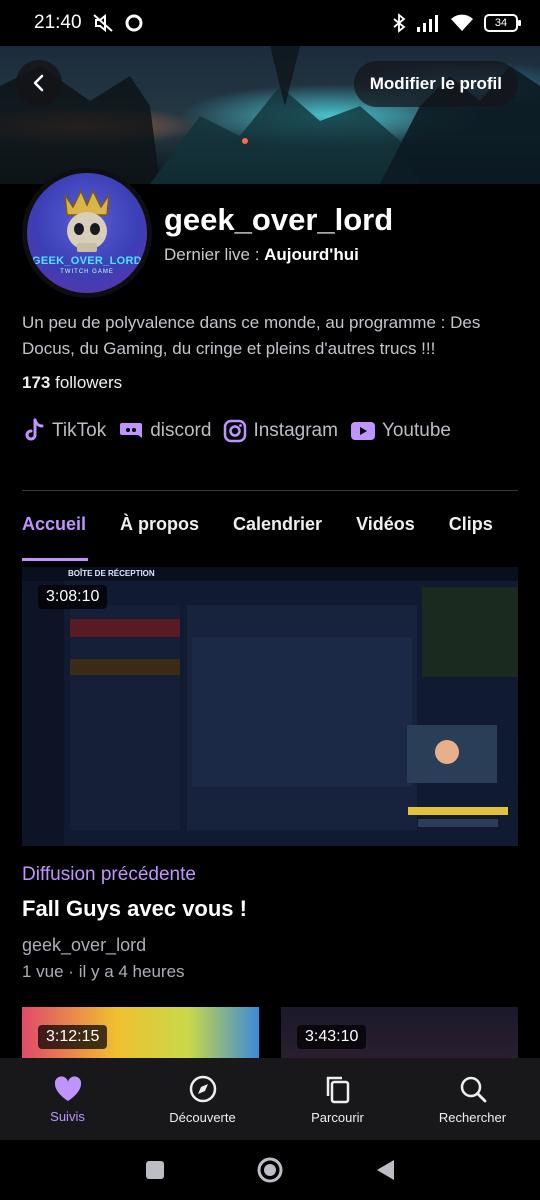  I want to click on status-time: 21:40, so click(58, 22).